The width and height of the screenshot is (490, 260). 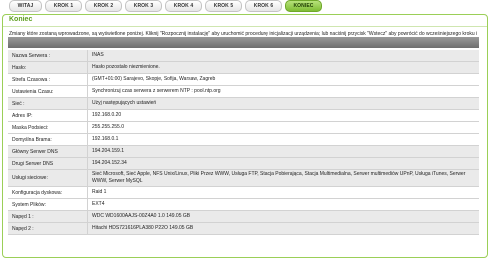 I want to click on tab-krok-5: KROK 5, so click(x=223, y=6).